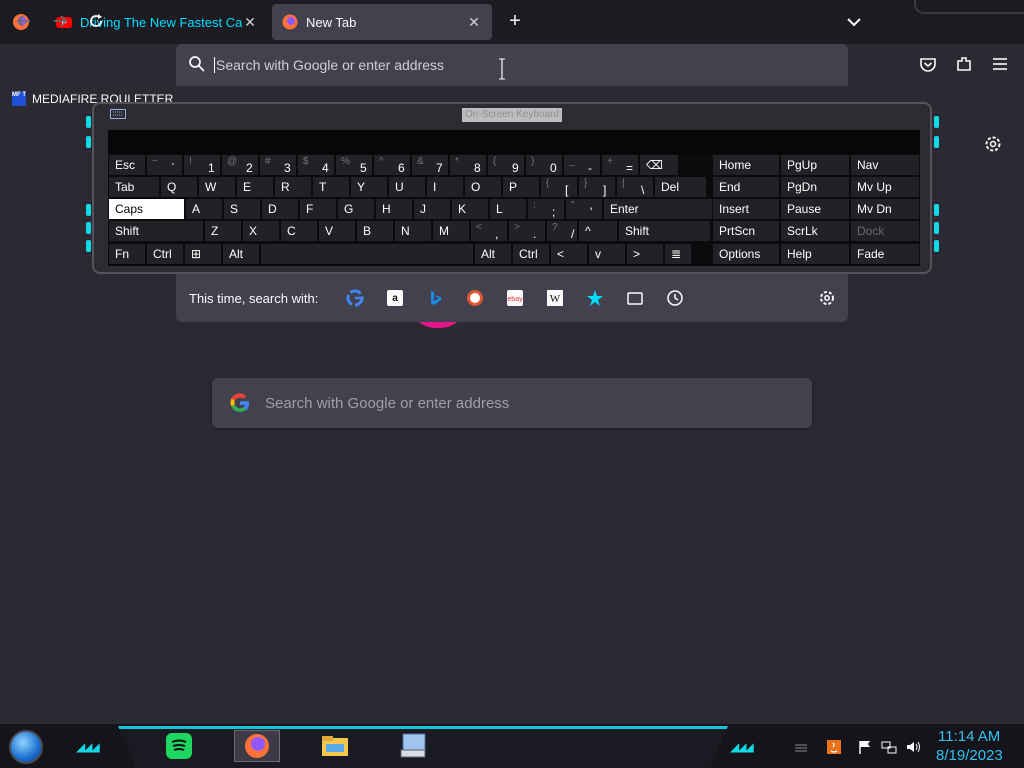  Describe the element at coordinates (815, 209) in the screenshot. I see `key-pause: Pause` at that location.